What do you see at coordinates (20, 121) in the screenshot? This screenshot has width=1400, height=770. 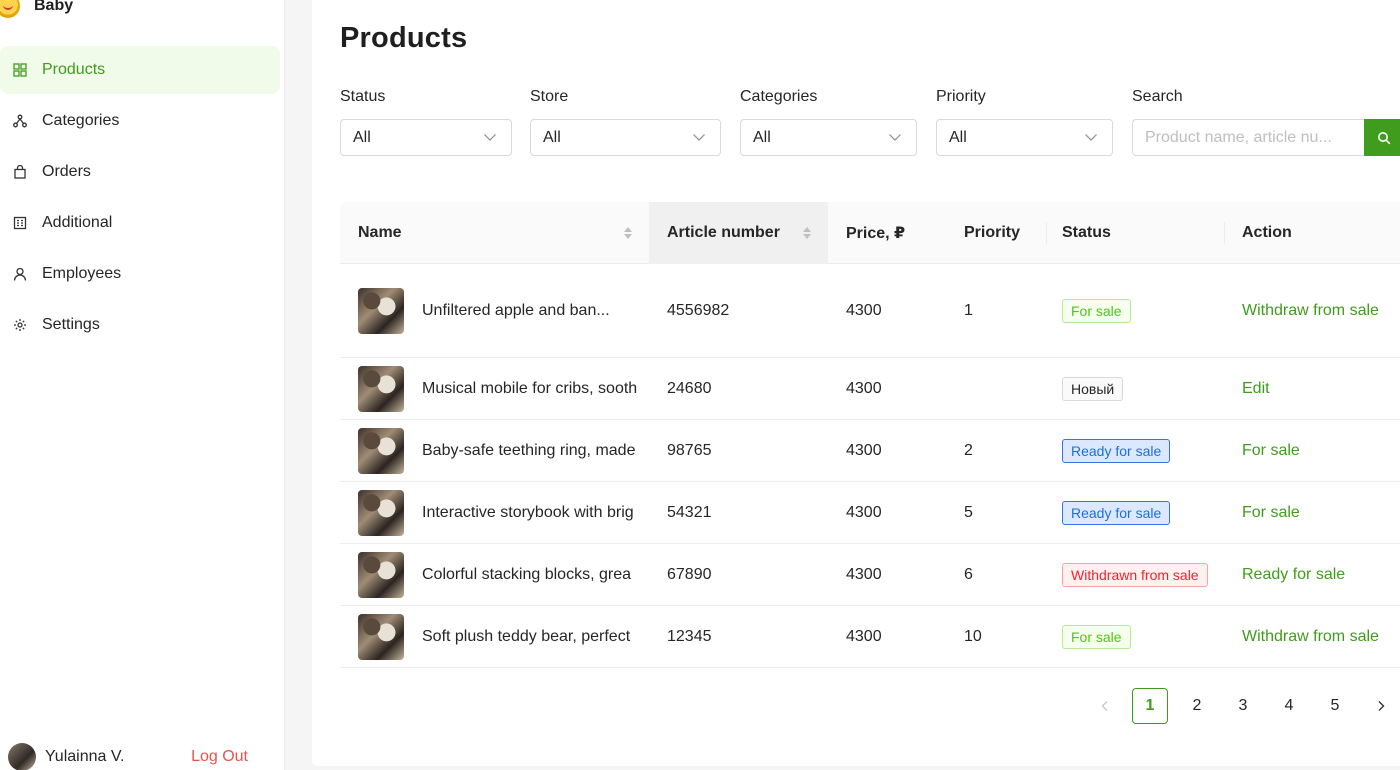 I see `hierarchy-icon` at bounding box center [20, 121].